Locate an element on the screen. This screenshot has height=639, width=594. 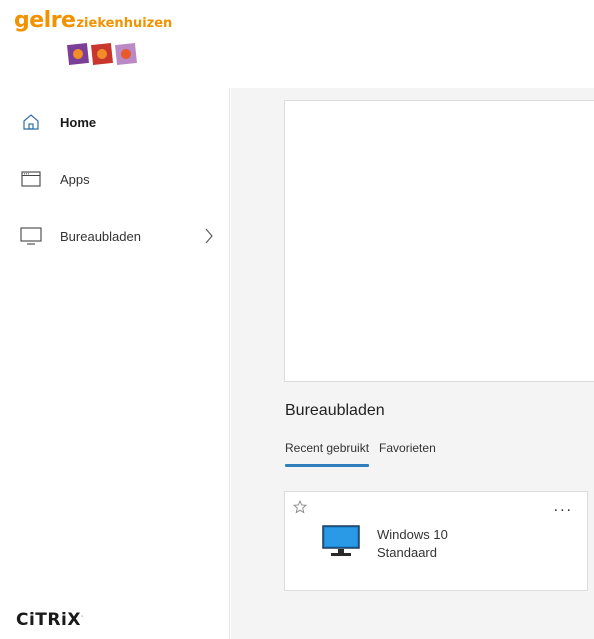
desktop-card: ... Windows 10 Standaard is located at coordinates (436, 541).